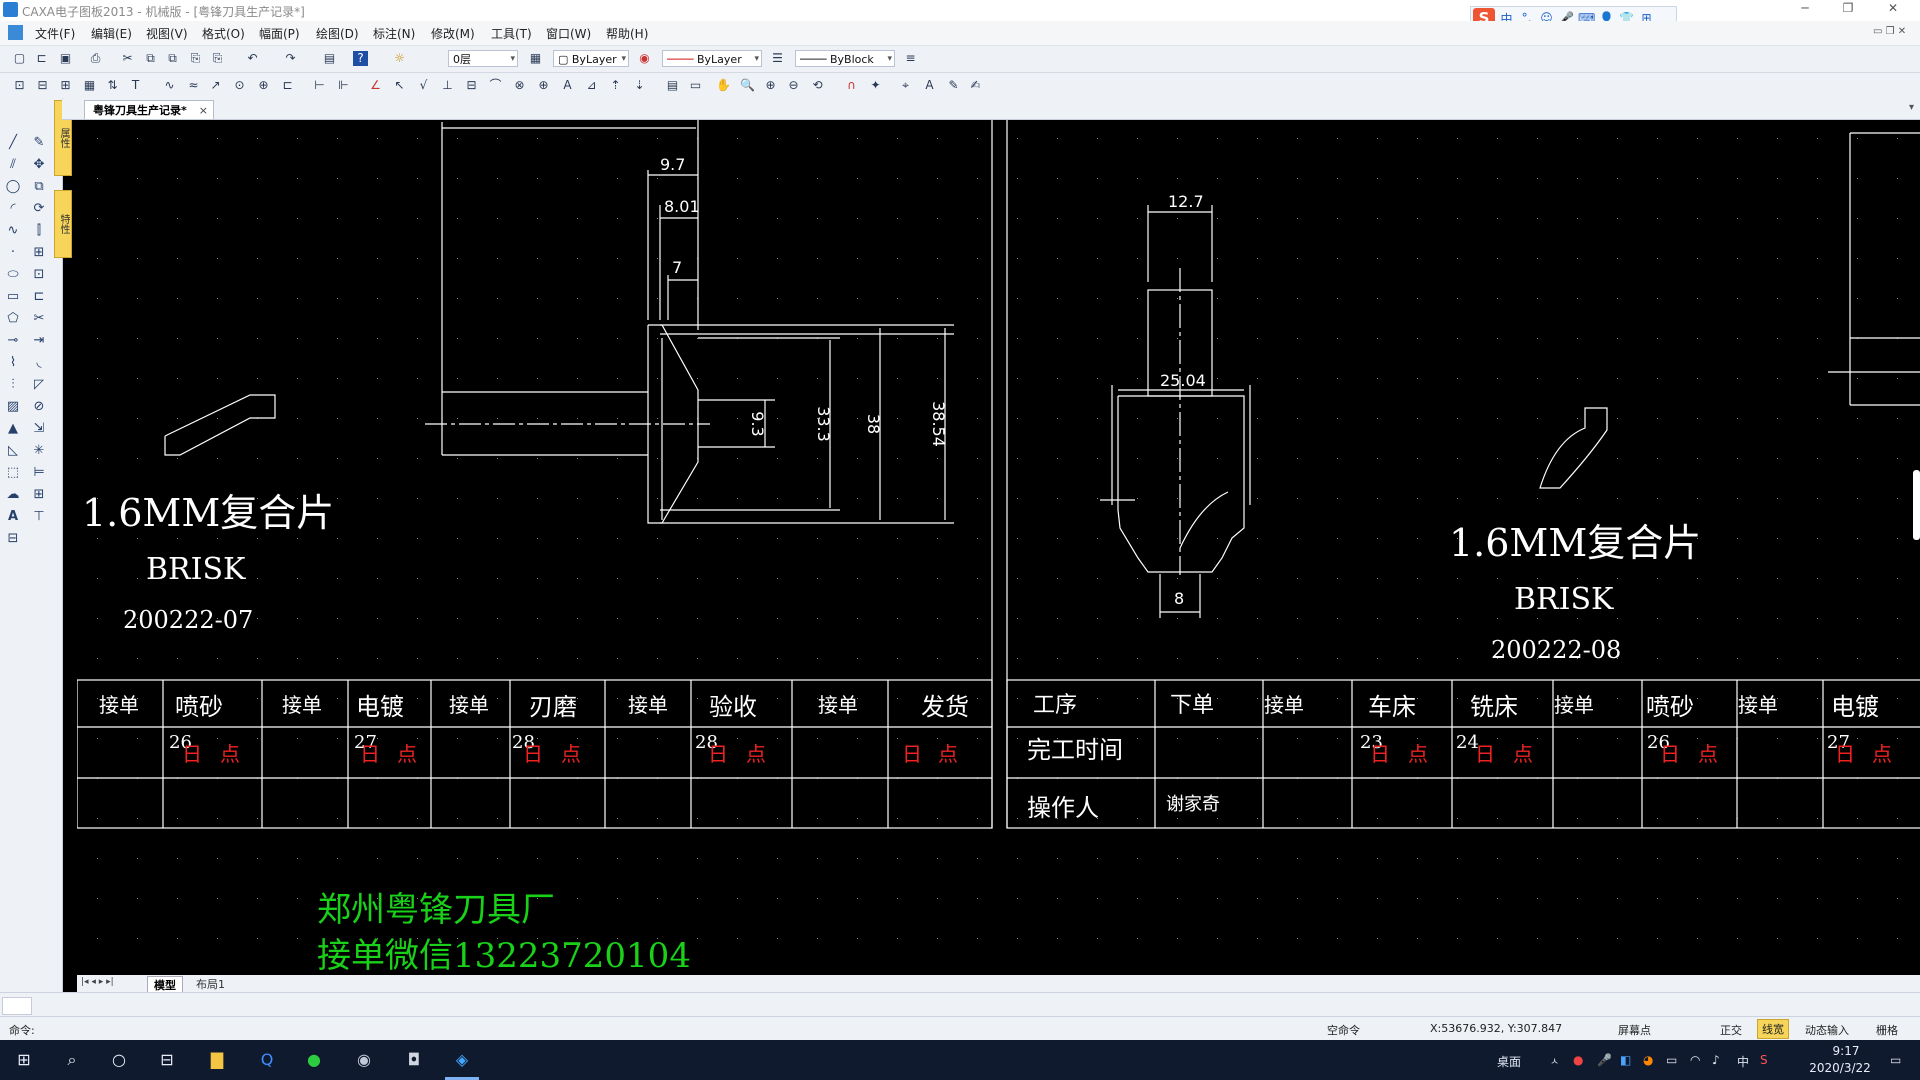 Image resolution: width=1920 pixels, height=1080 pixels. Describe the element at coordinates (119, 1061) in the screenshot. I see `cortana-icon: ○` at that location.